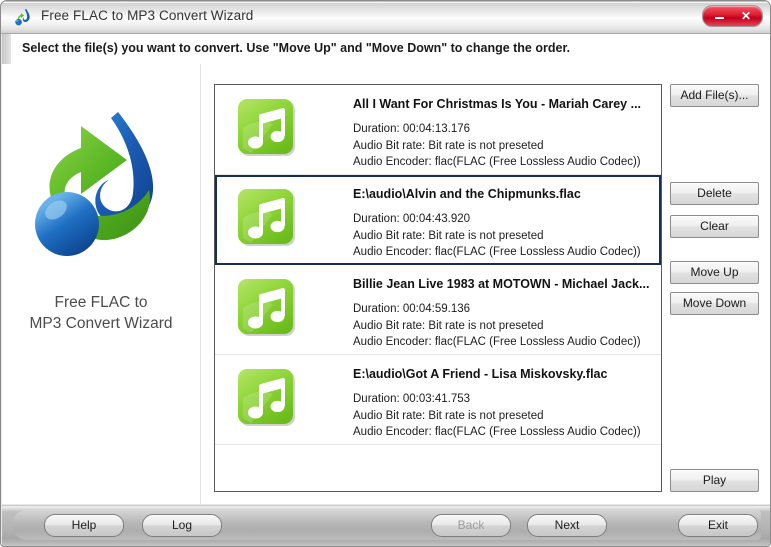 The height and width of the screenshot is (547, 771). What do you see at coordinates (147, 15) in the screenshot?
I see `window-title: Free FLAC to MP3 Convert Wizard` at bounding box center [147, 15].